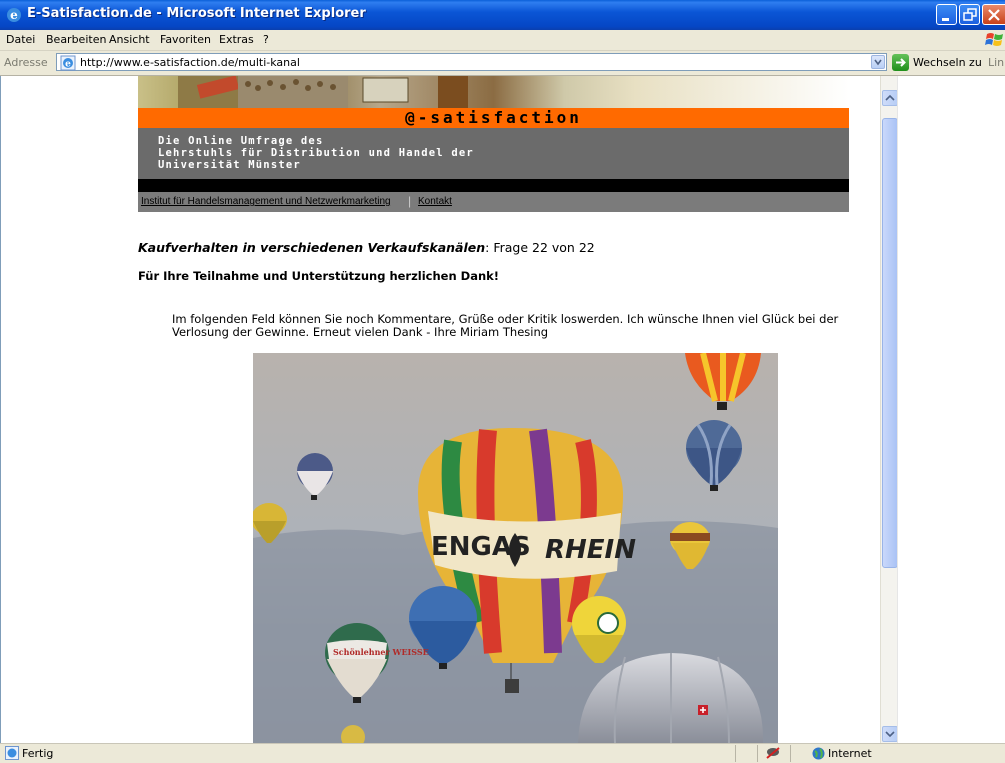 Image resolution: width=1005 pixels, height=763 pixels. I want to click on restore-icon, so click(970, 14).